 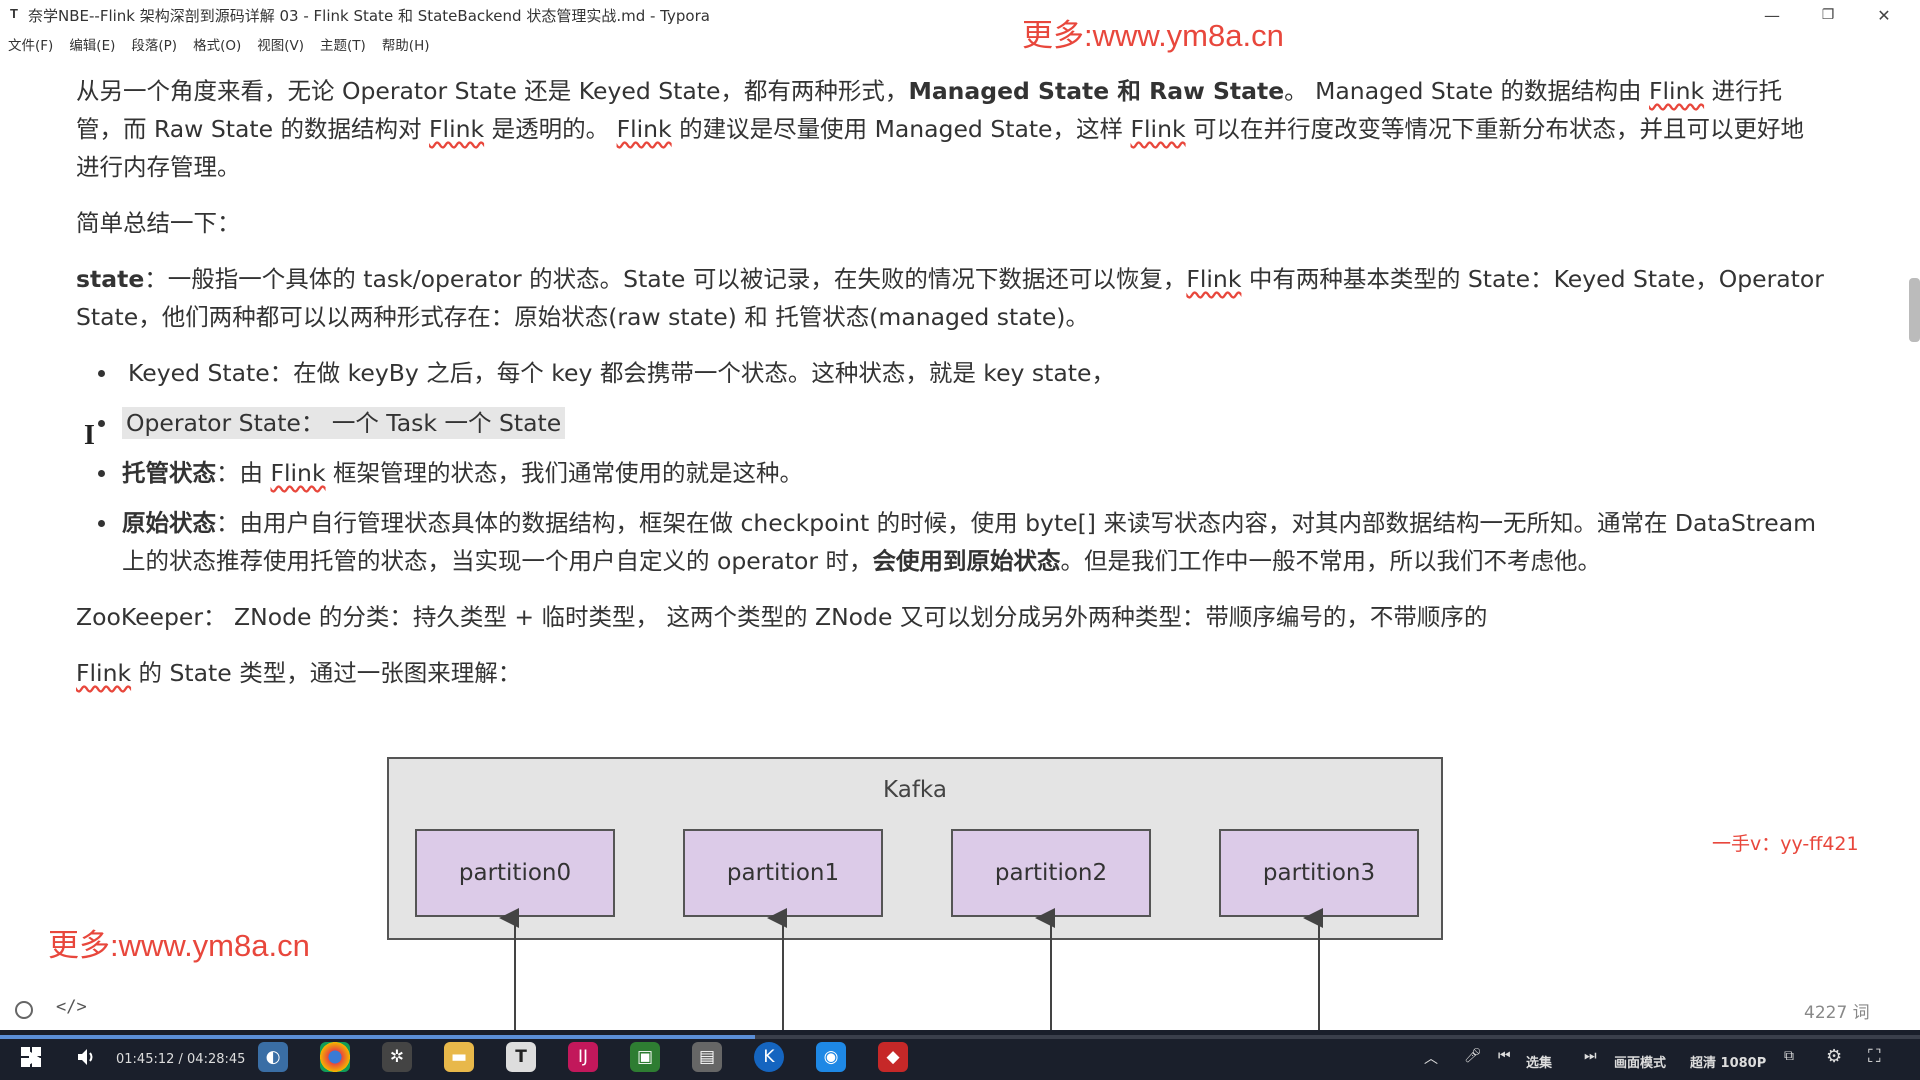 I want to click on chevron-up-icon: ︿, so click(x=1431, y=1058).